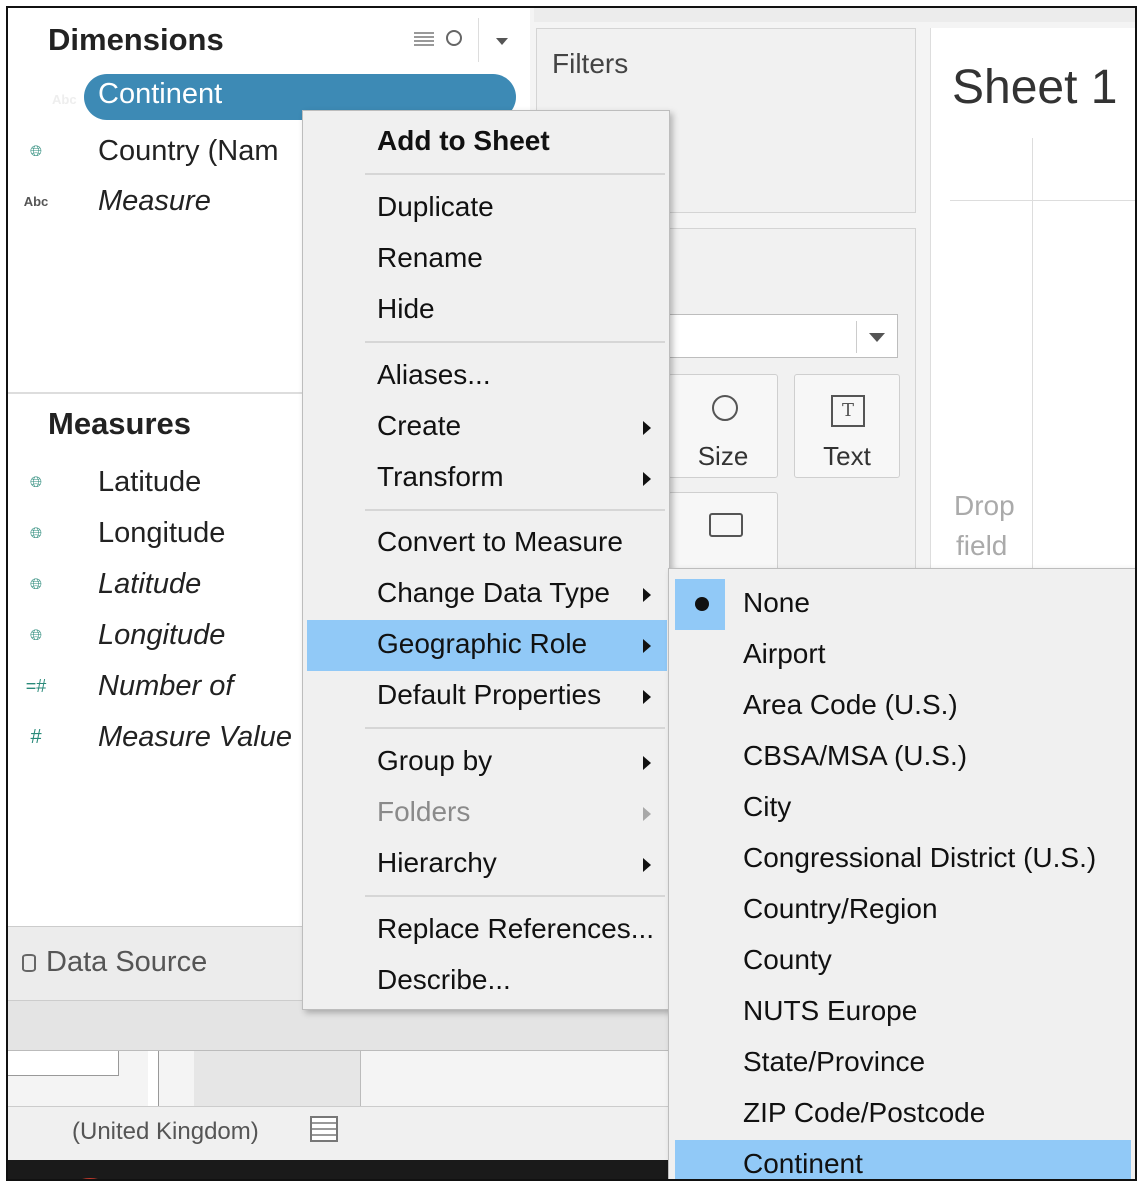  What do you see at coordinates (984, 505) in the screenshot?
I see `drop-field-hint-1: Drop` at bounding box center [984, 505].